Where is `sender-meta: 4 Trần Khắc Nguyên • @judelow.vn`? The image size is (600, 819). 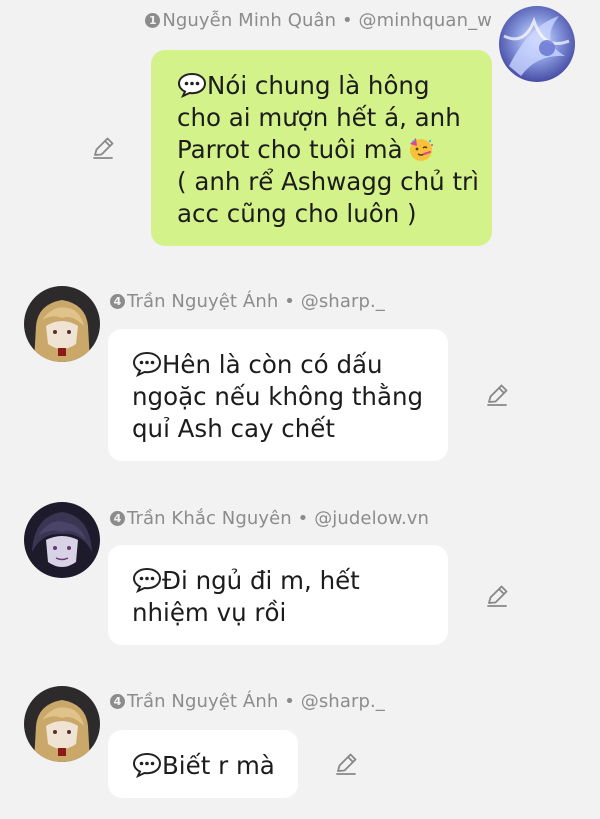 sender-meta: 4 Trần Khắc Nguyên • @judelow.vn is located at coordinates (269, 518).